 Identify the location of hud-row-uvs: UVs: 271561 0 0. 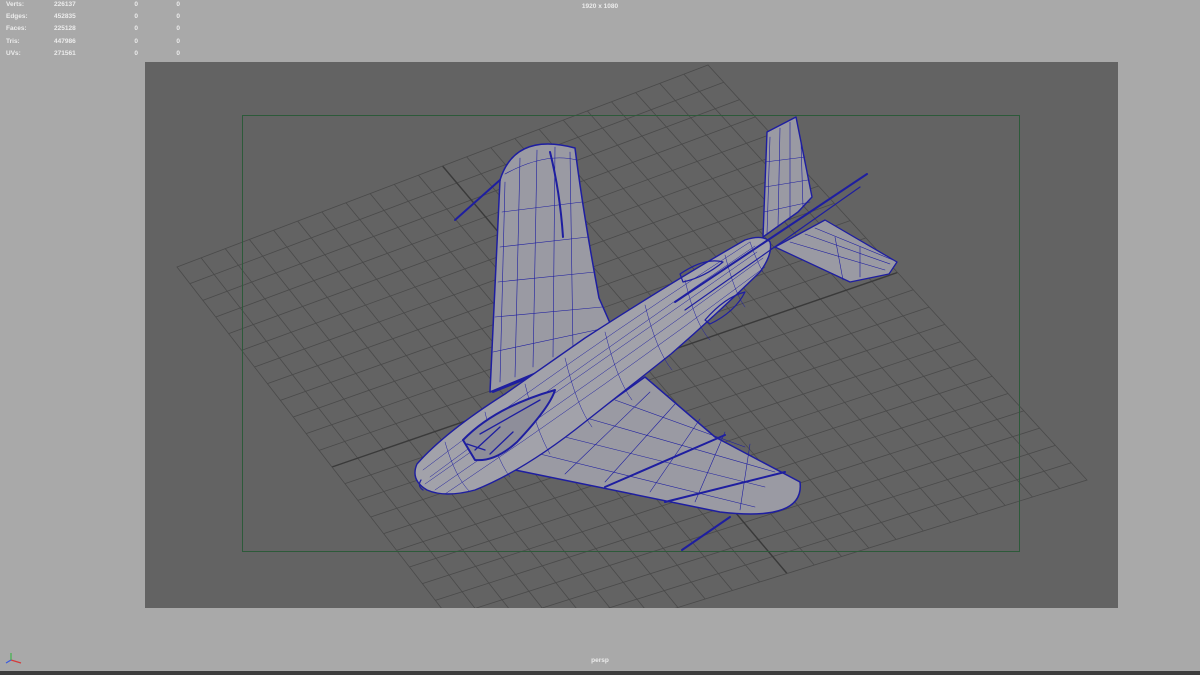
(93, 53).